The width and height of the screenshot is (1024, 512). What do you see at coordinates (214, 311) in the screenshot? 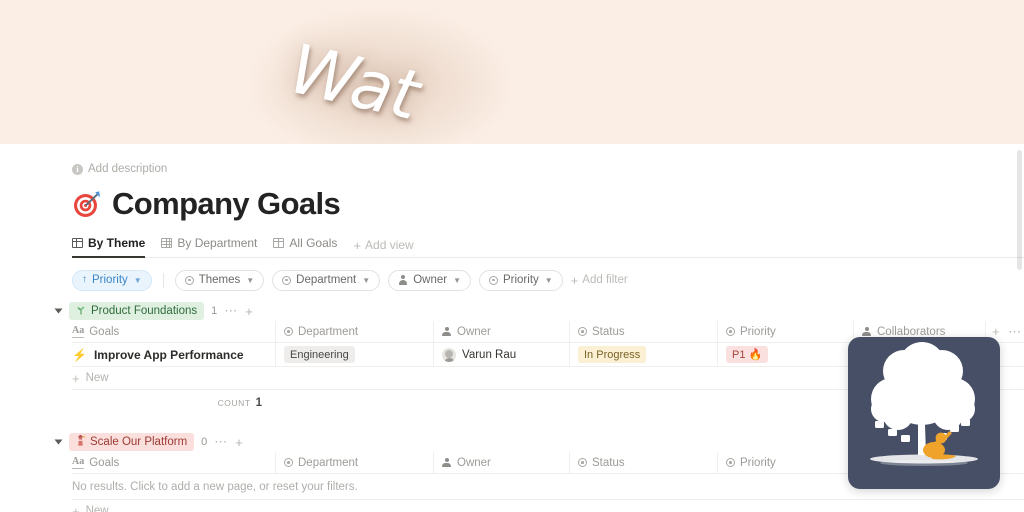
I see `group-count: 1` at bounding box center [214, 311].